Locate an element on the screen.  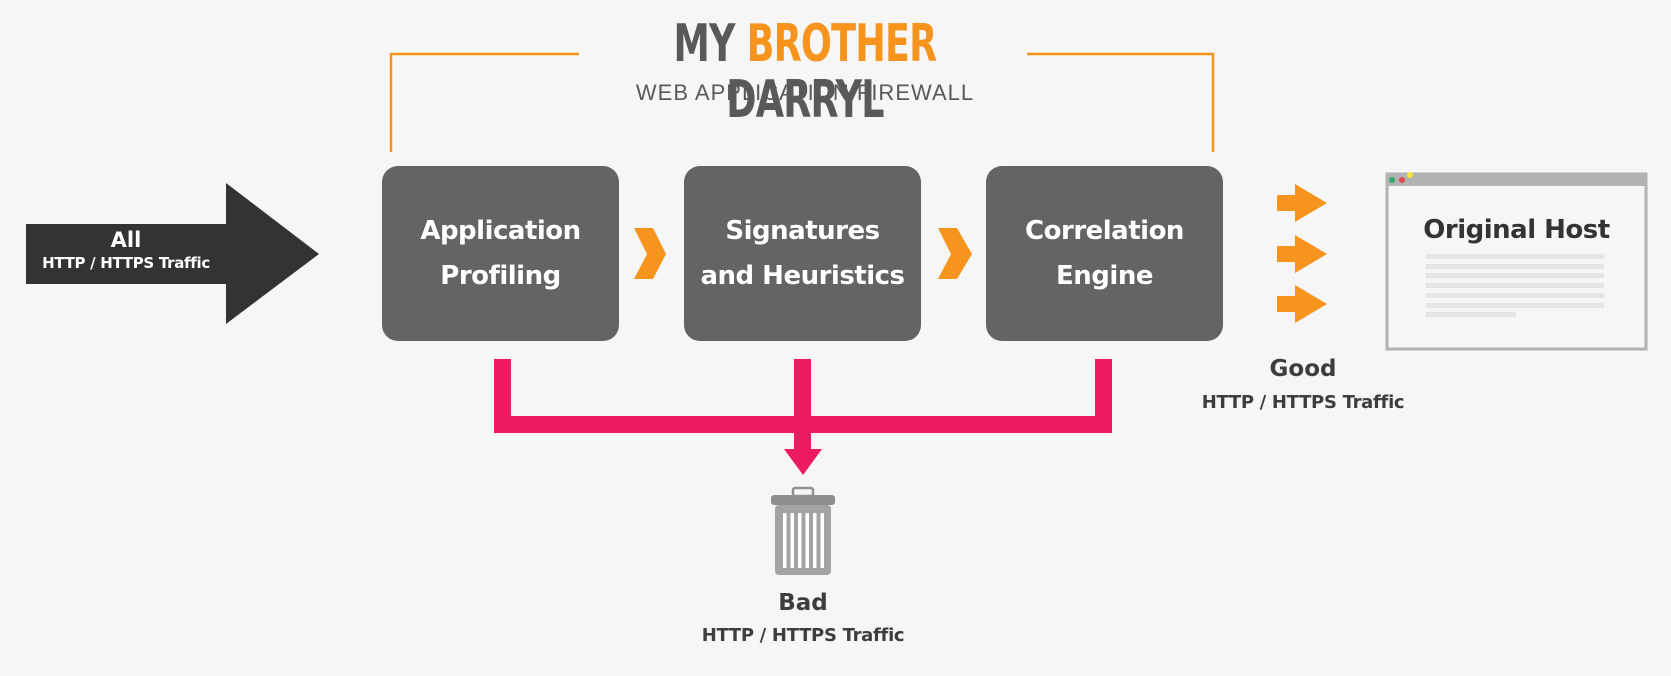
firewall-bracket-right is located at coordinates (1121, 102).